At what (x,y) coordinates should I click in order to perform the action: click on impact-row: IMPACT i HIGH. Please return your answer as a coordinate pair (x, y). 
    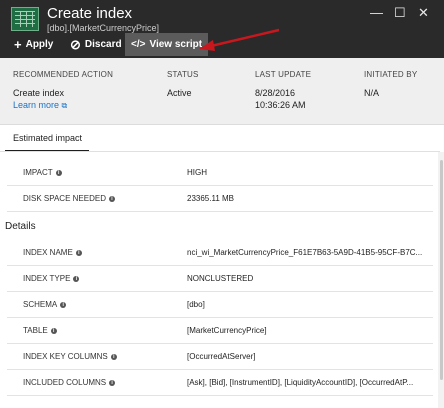
    Looking at the image, I should click on (220, 173).